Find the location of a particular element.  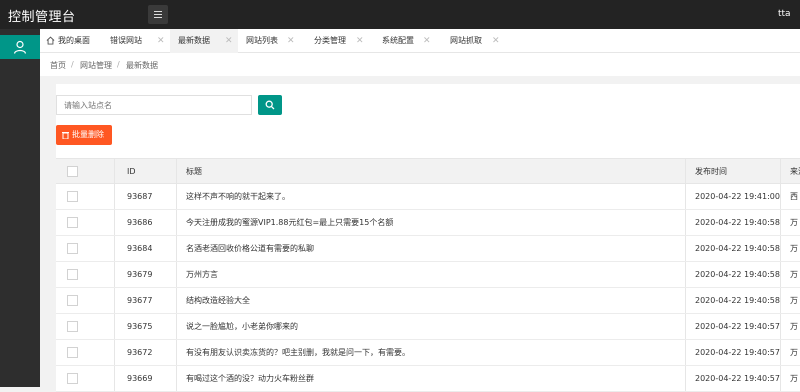

row-title: 结构改造经验大全 is located at coordinates (218, 300).